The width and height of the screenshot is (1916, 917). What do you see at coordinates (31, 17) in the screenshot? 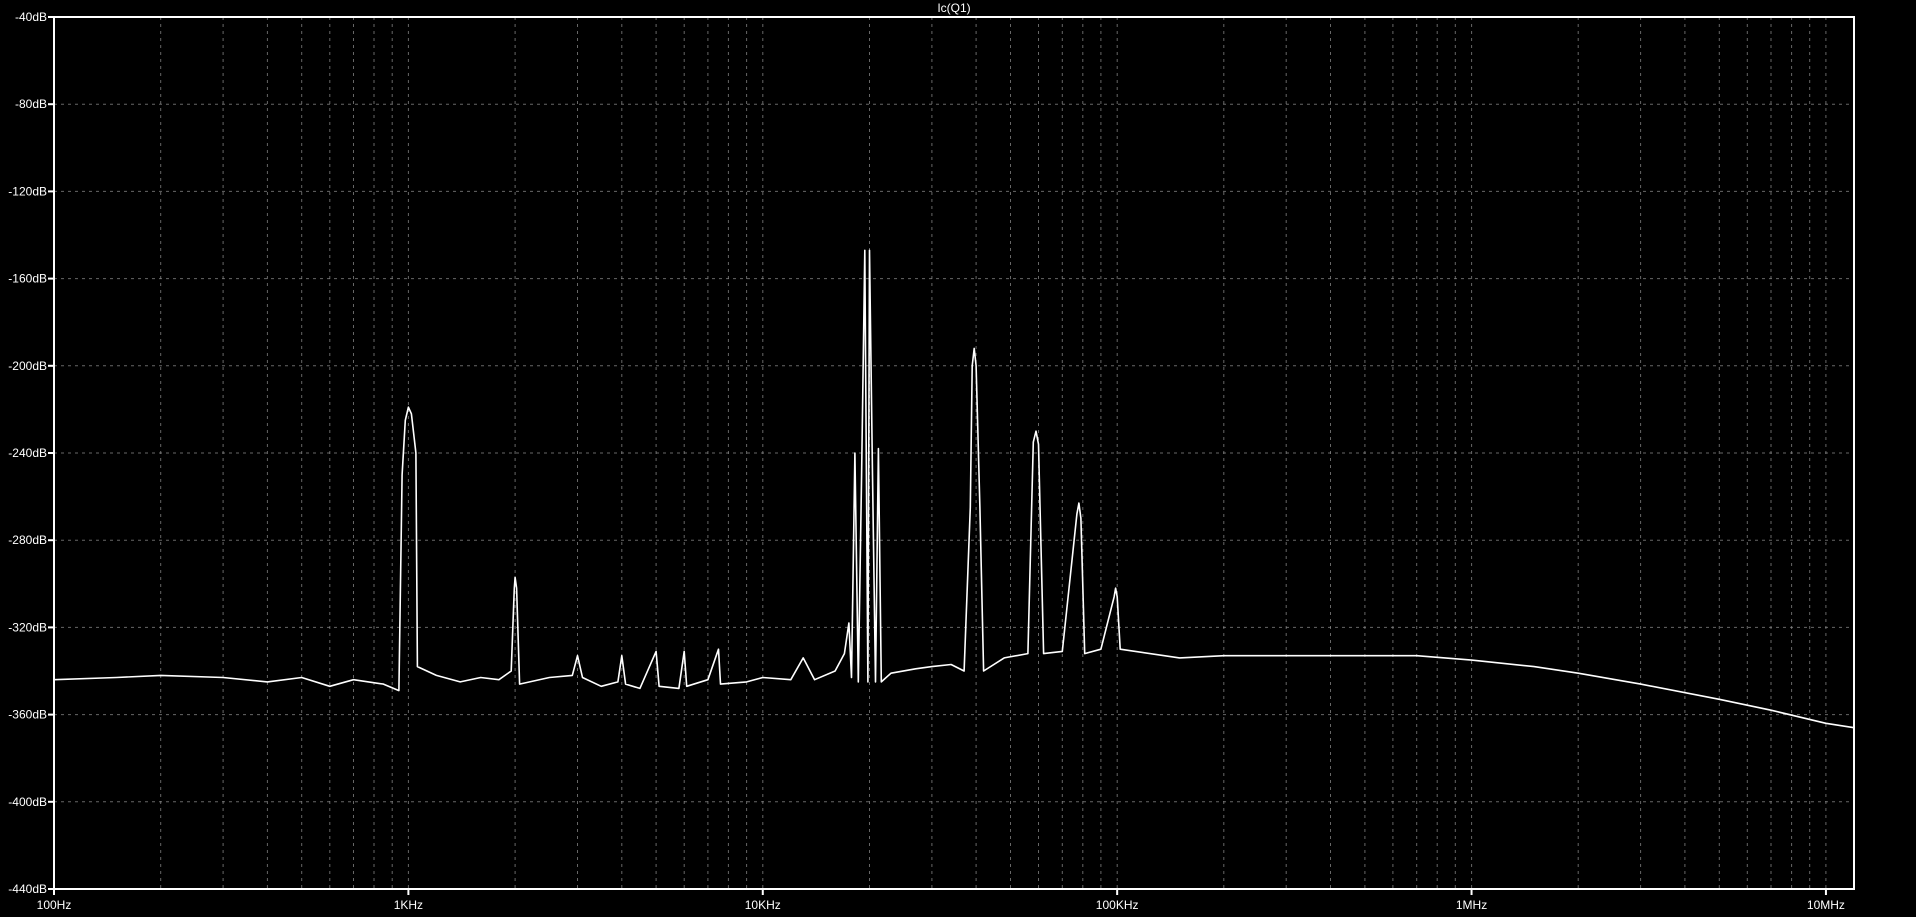
I see `y-tick-label: -40dB` at bounding box center [31, 17].